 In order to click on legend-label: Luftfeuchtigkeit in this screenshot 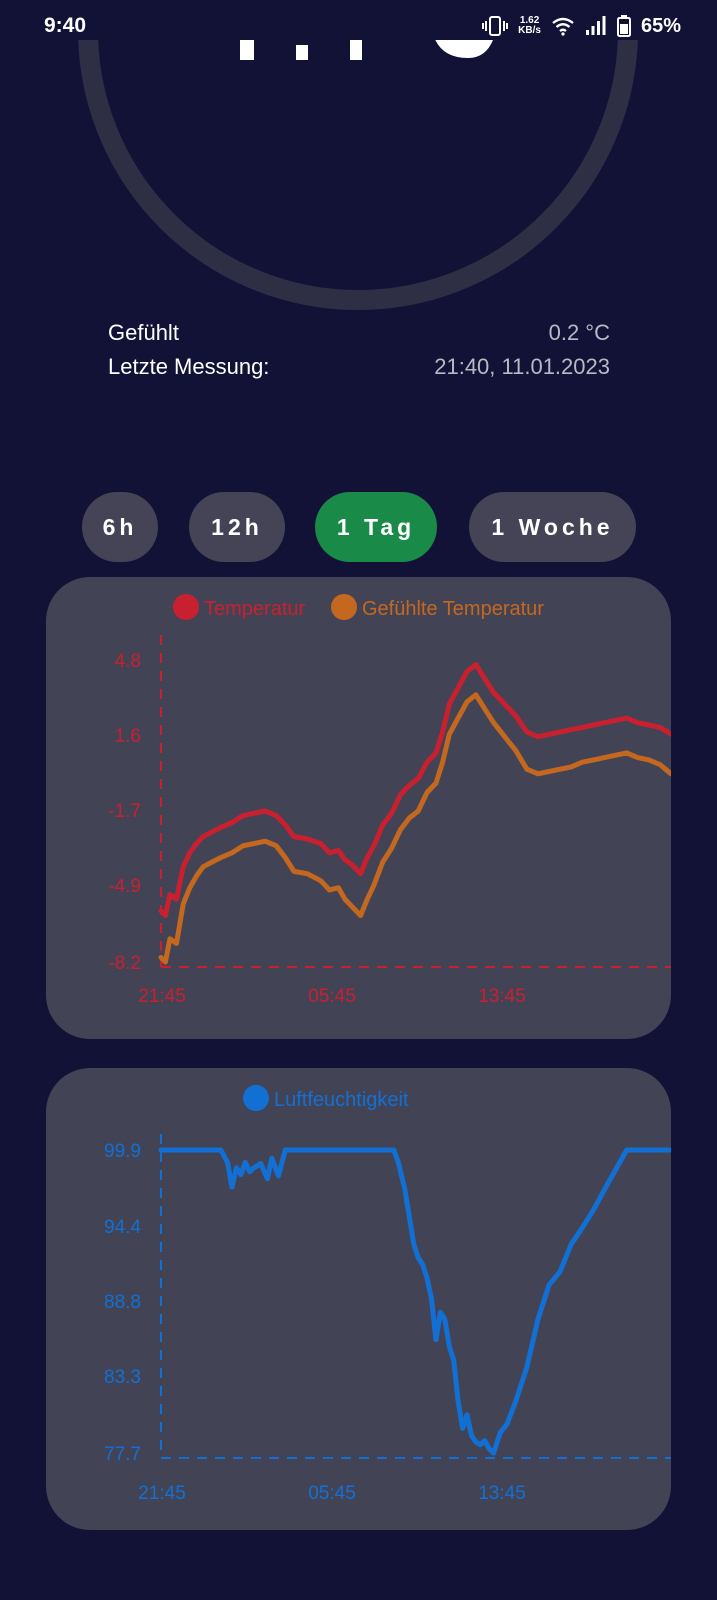, I will do `click(341, 1100)`.